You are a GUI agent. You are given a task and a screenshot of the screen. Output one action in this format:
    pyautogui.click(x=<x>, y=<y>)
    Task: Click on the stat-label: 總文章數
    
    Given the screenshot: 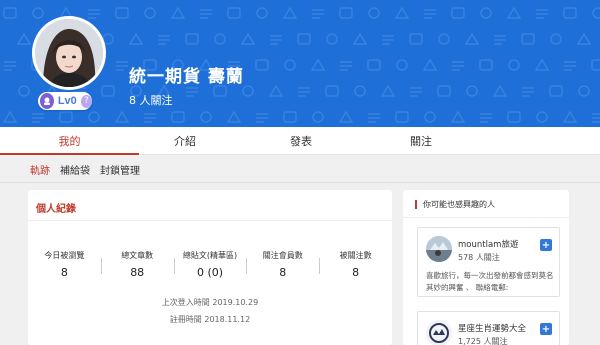 What is the action you would take?
    pyautogui.click(x=137, y=255)
    